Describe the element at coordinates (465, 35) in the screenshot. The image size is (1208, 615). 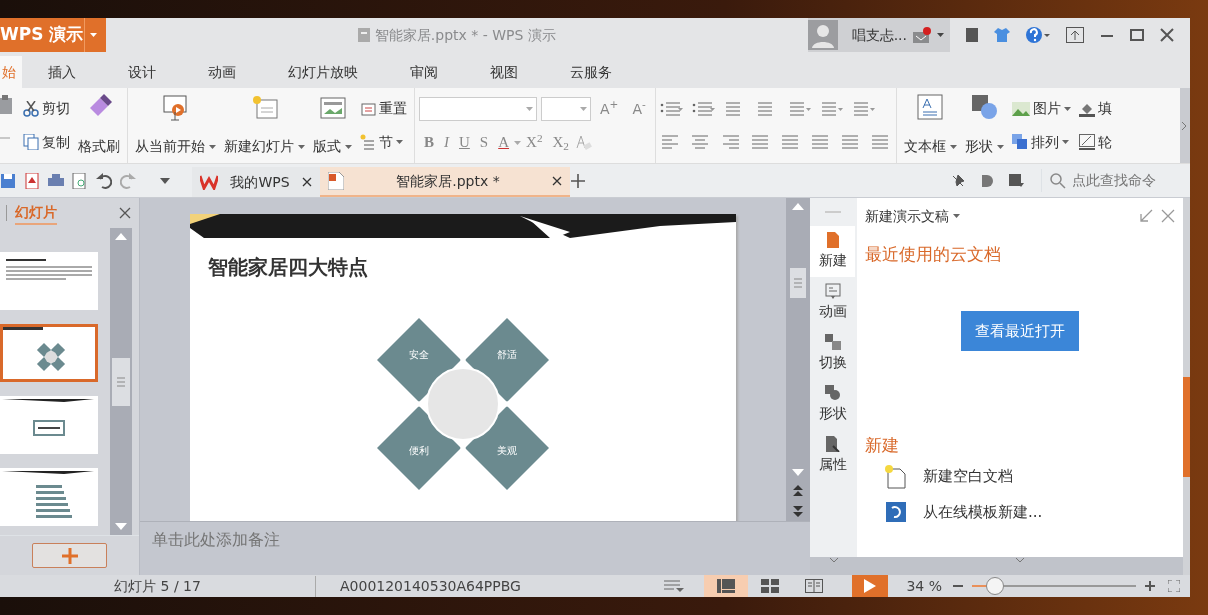
I see `window-title: 智能家居.pptx * - WPS 演示` at that location.